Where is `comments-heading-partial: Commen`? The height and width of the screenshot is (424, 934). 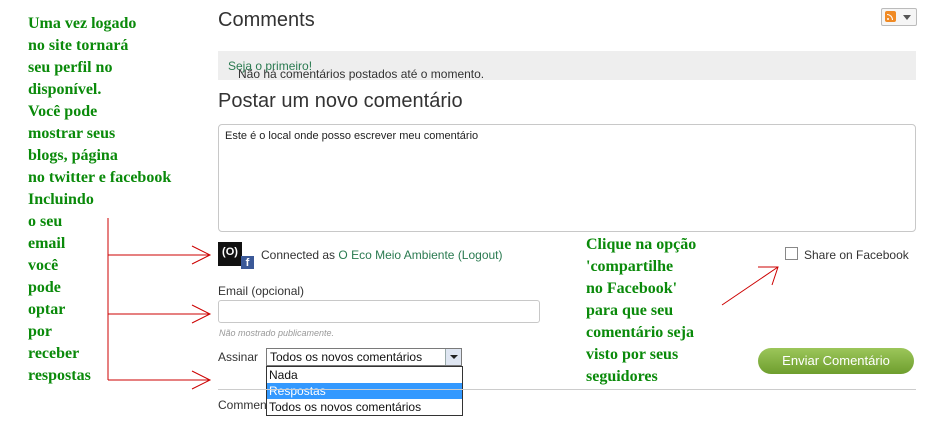
comments-heading-partial: Commen is located at coordinates (242, 405).